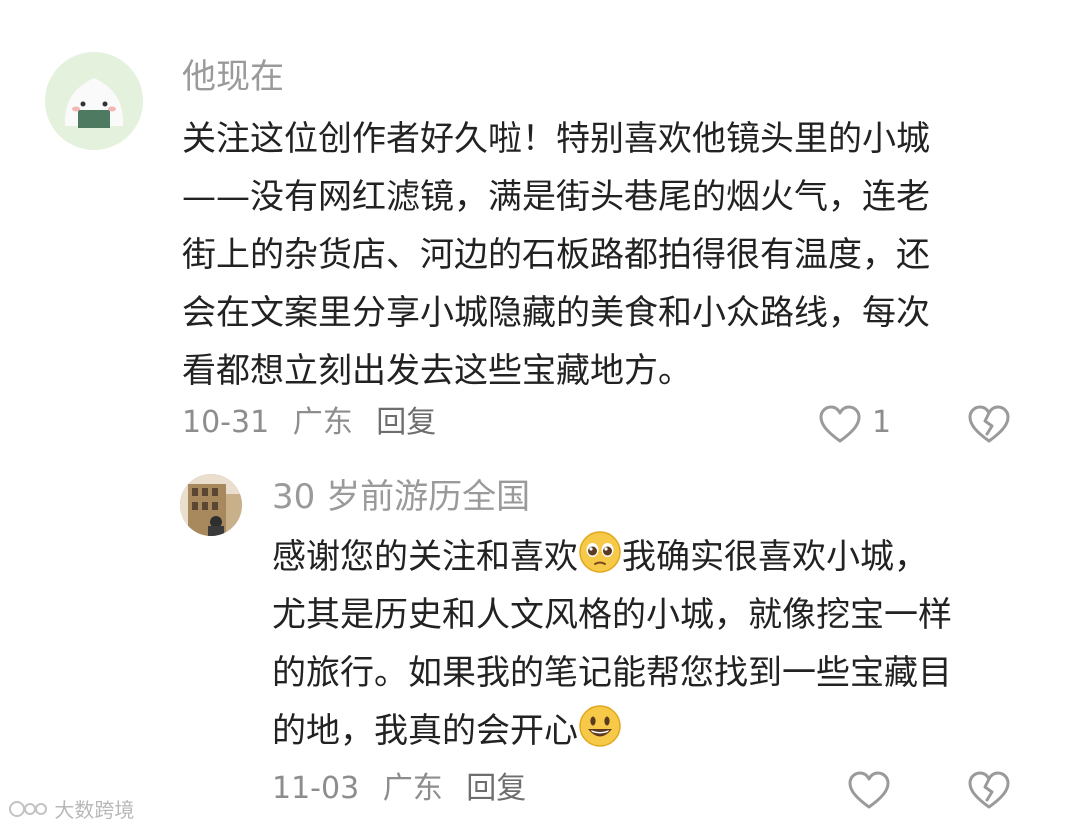  What do you see at coordinates (425, 731) in the screenshot?
I see `reply-line-text: 的地，我真的会开心` at bounding box center [425, 731].